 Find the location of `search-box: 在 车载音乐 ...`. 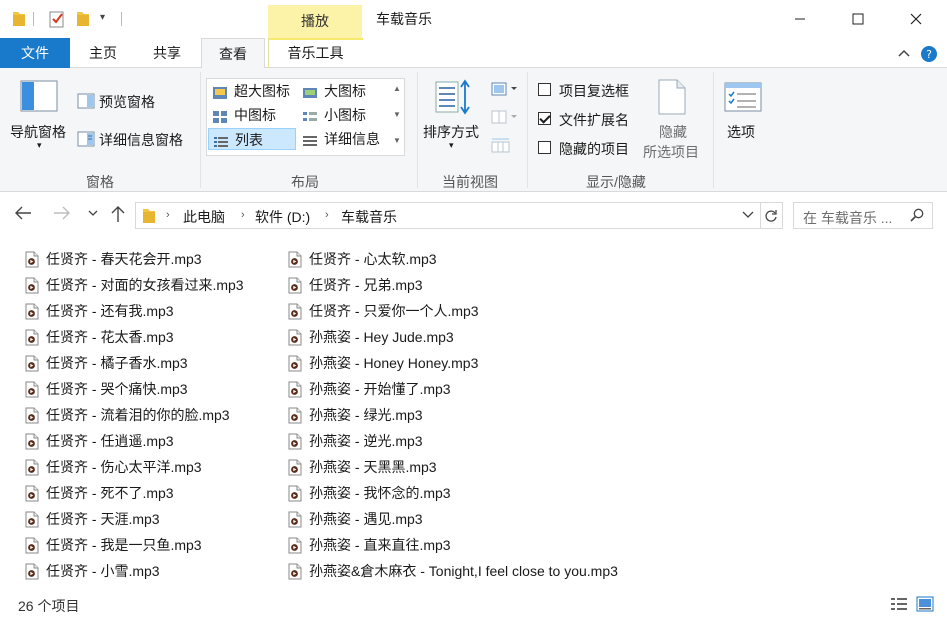

search-box: 在 车载音乐 ... is located at coordinates (863, 215).